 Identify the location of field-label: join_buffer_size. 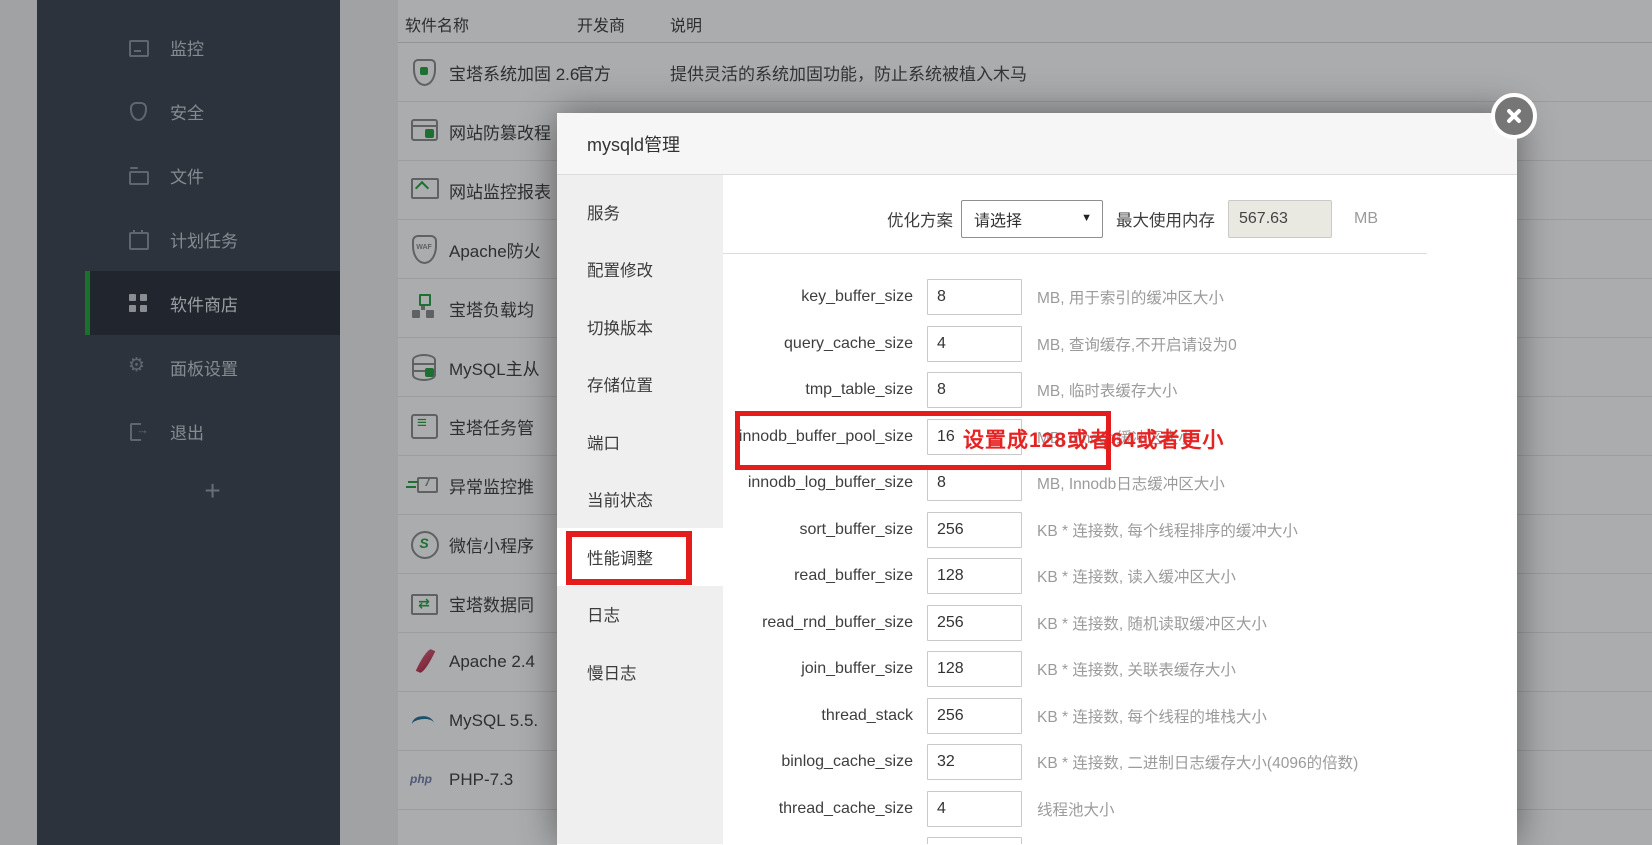
(857, 669).